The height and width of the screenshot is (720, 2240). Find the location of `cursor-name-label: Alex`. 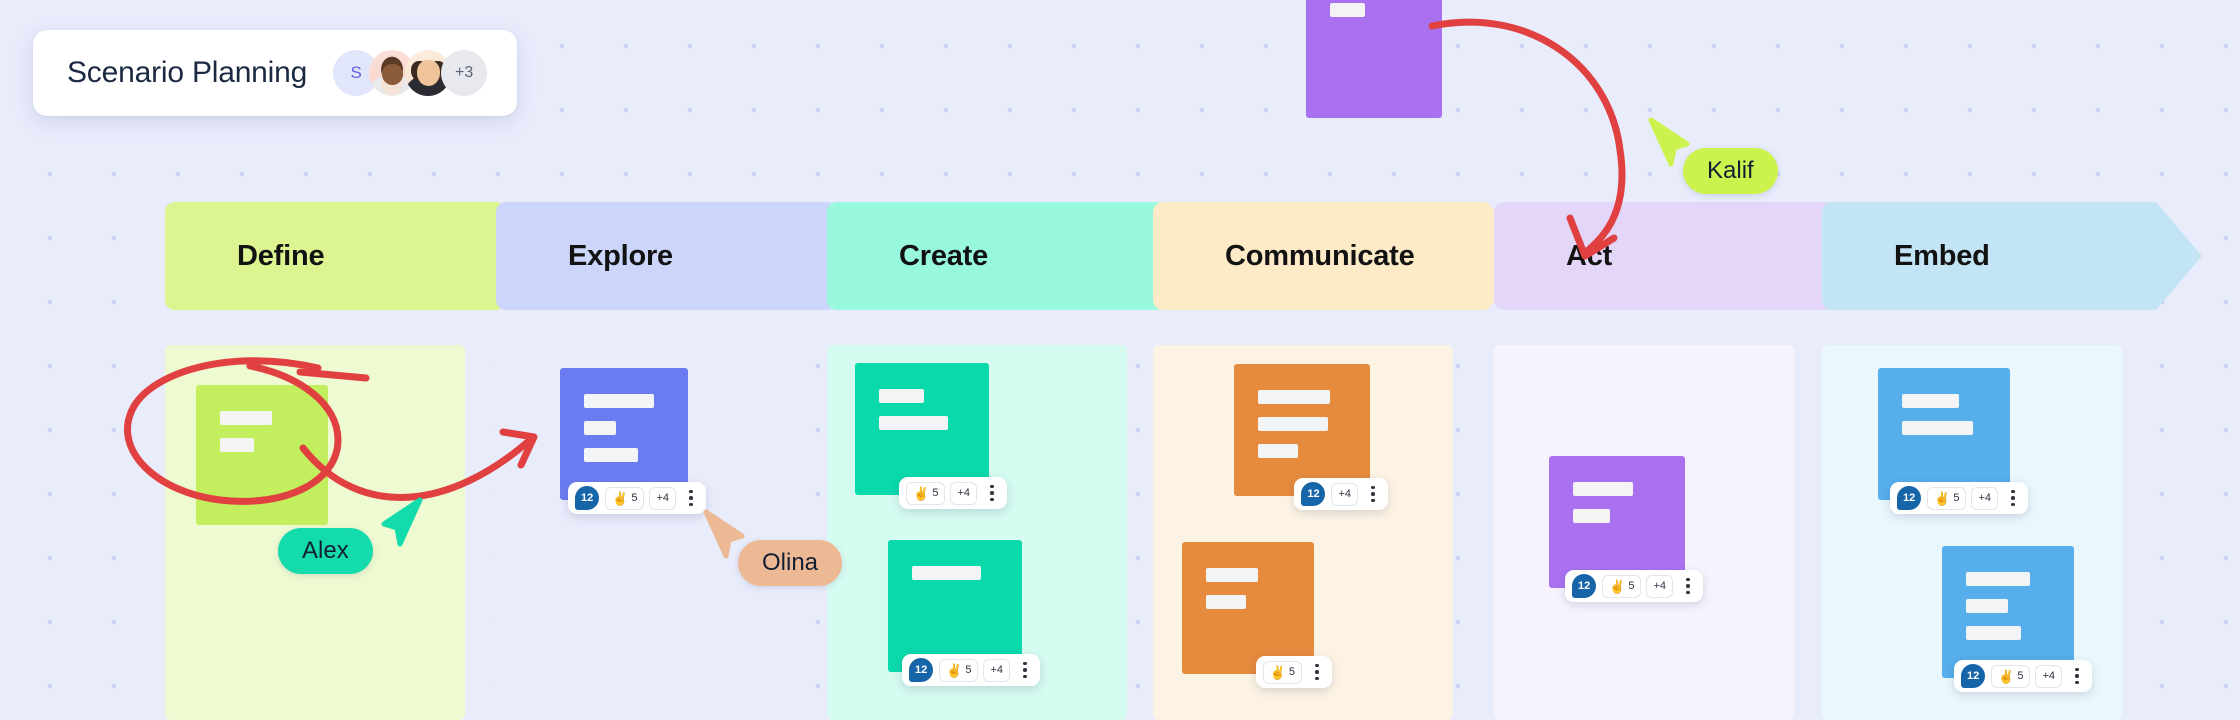

cursor-name-label: Alex is located at coordinates (325, 551).